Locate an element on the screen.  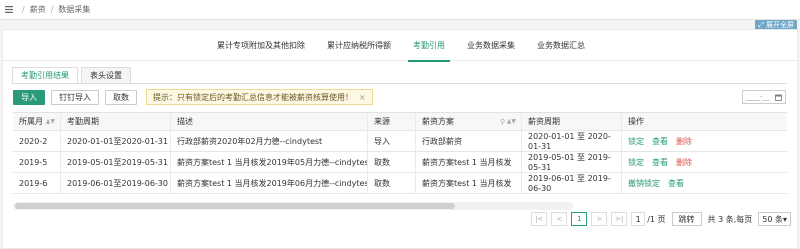
month-filter-placeholder: ____-__ is located at coordinates (758, 97).